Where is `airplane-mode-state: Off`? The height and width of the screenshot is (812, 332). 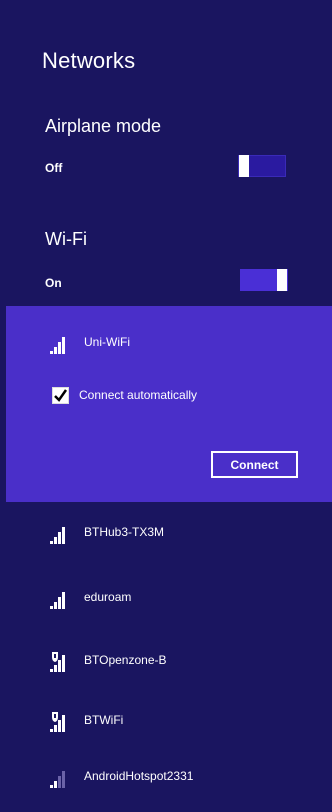
airplane-mode-state: Off is located at coordinates (54, 168).